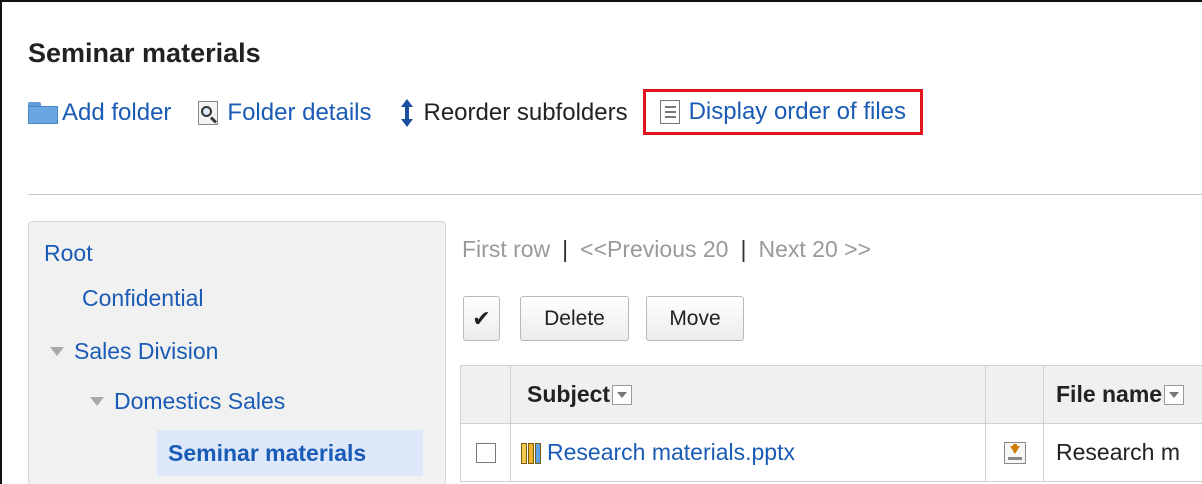 Image resolution: width=1202 pixels, height=484 pixels. Describe the element at coordinates (525, 112) in the screenshot. I see `reorder-subfolders-label: Reorder subfolders` at that location.